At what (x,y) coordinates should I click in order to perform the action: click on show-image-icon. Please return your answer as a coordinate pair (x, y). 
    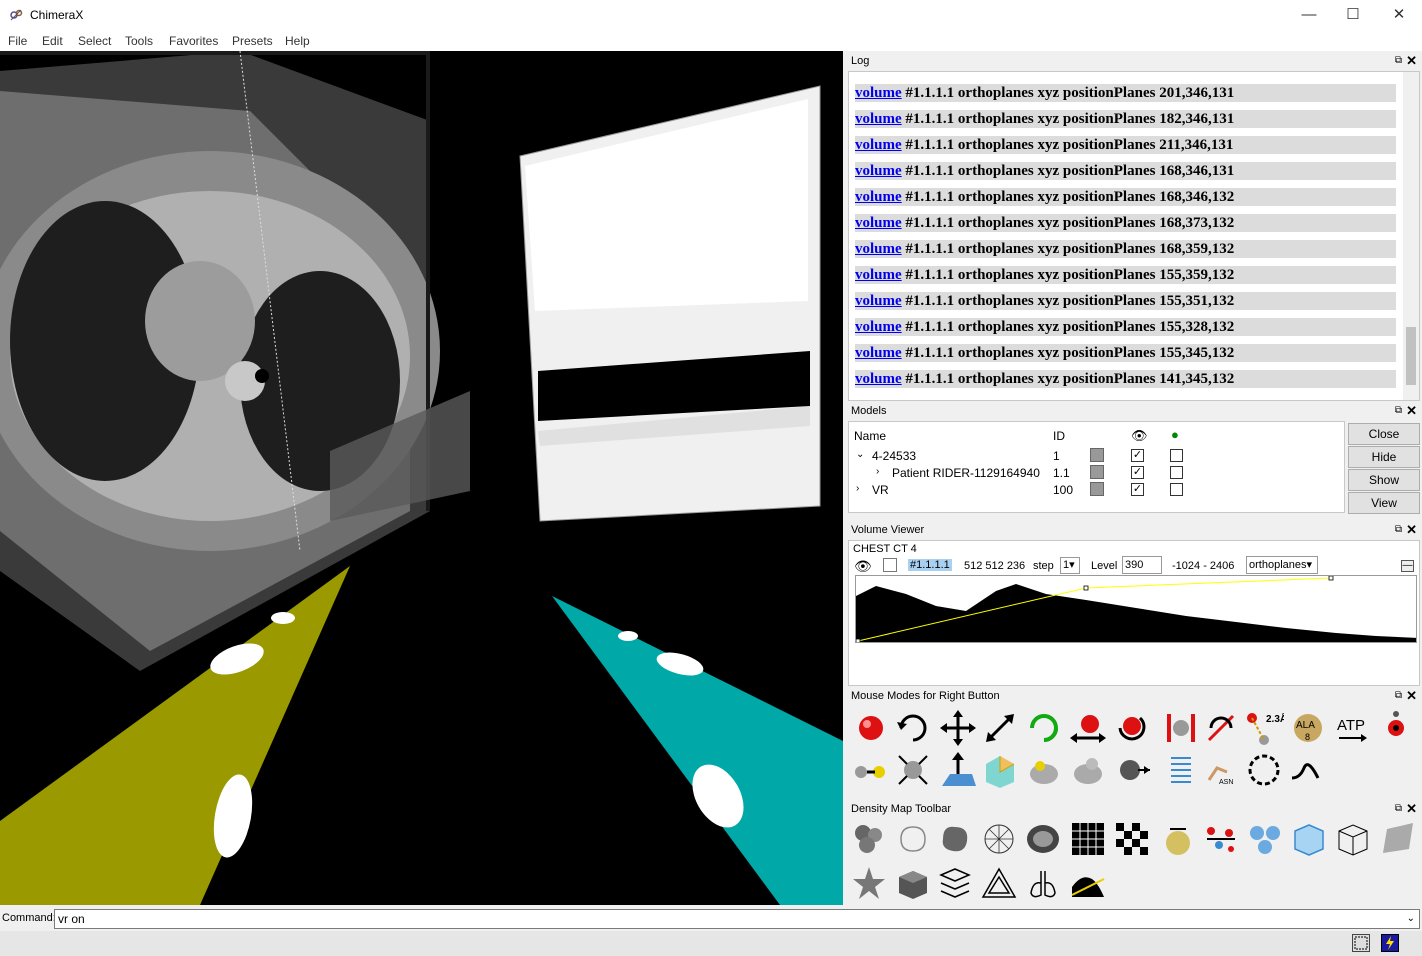
    Looking at the image, I should click on (1043, 839).